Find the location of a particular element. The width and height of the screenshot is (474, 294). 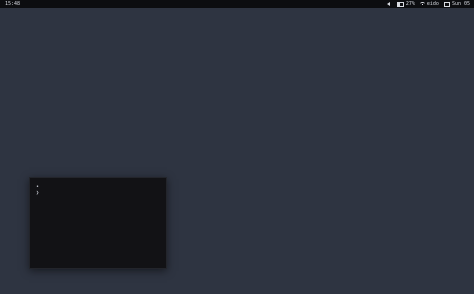

wifi-label: eido is located at coordinates (432, 4).